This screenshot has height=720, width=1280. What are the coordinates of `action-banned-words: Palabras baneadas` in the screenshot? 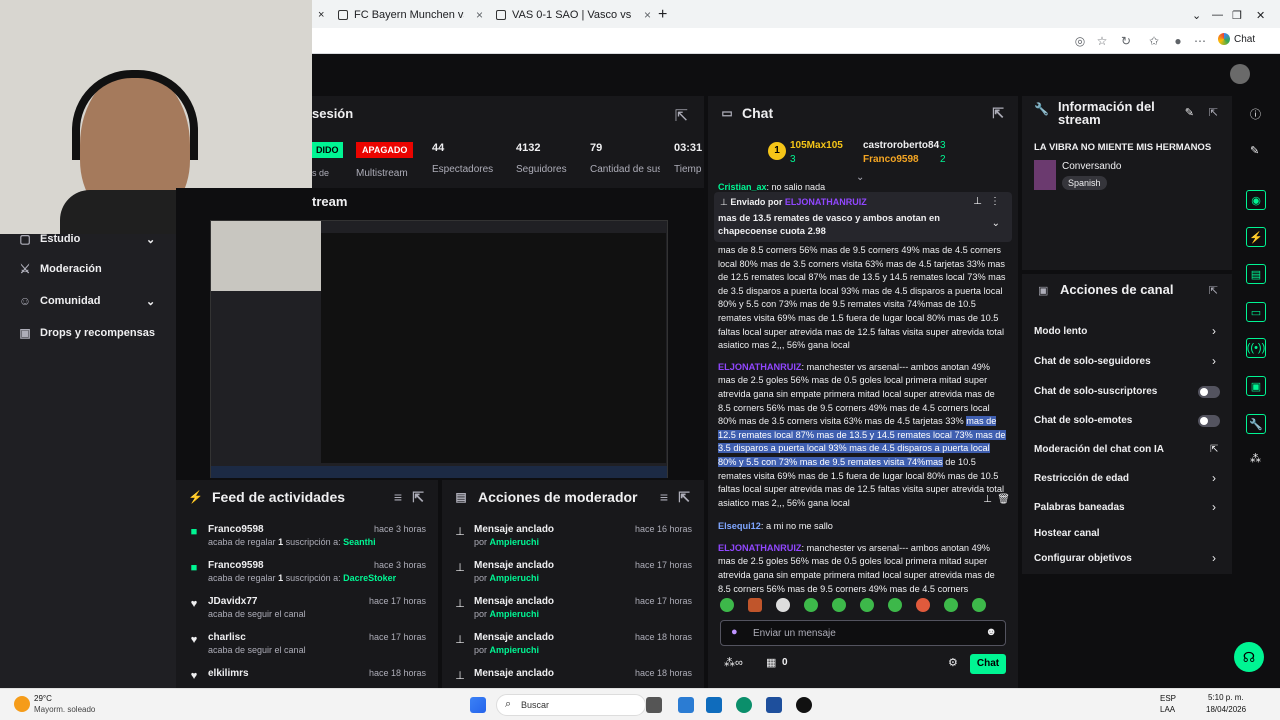 It's located at (1079, 511).